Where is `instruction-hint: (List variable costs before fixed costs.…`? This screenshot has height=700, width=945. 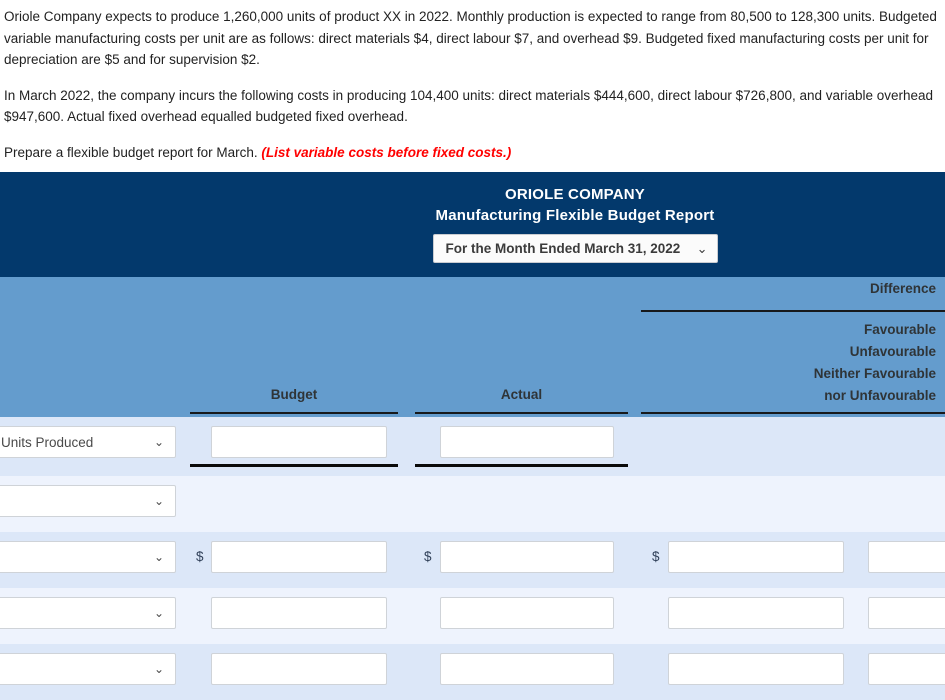 instruction-hint: (List variable costs before fixed costs.… is located at coordinates (386, 152).